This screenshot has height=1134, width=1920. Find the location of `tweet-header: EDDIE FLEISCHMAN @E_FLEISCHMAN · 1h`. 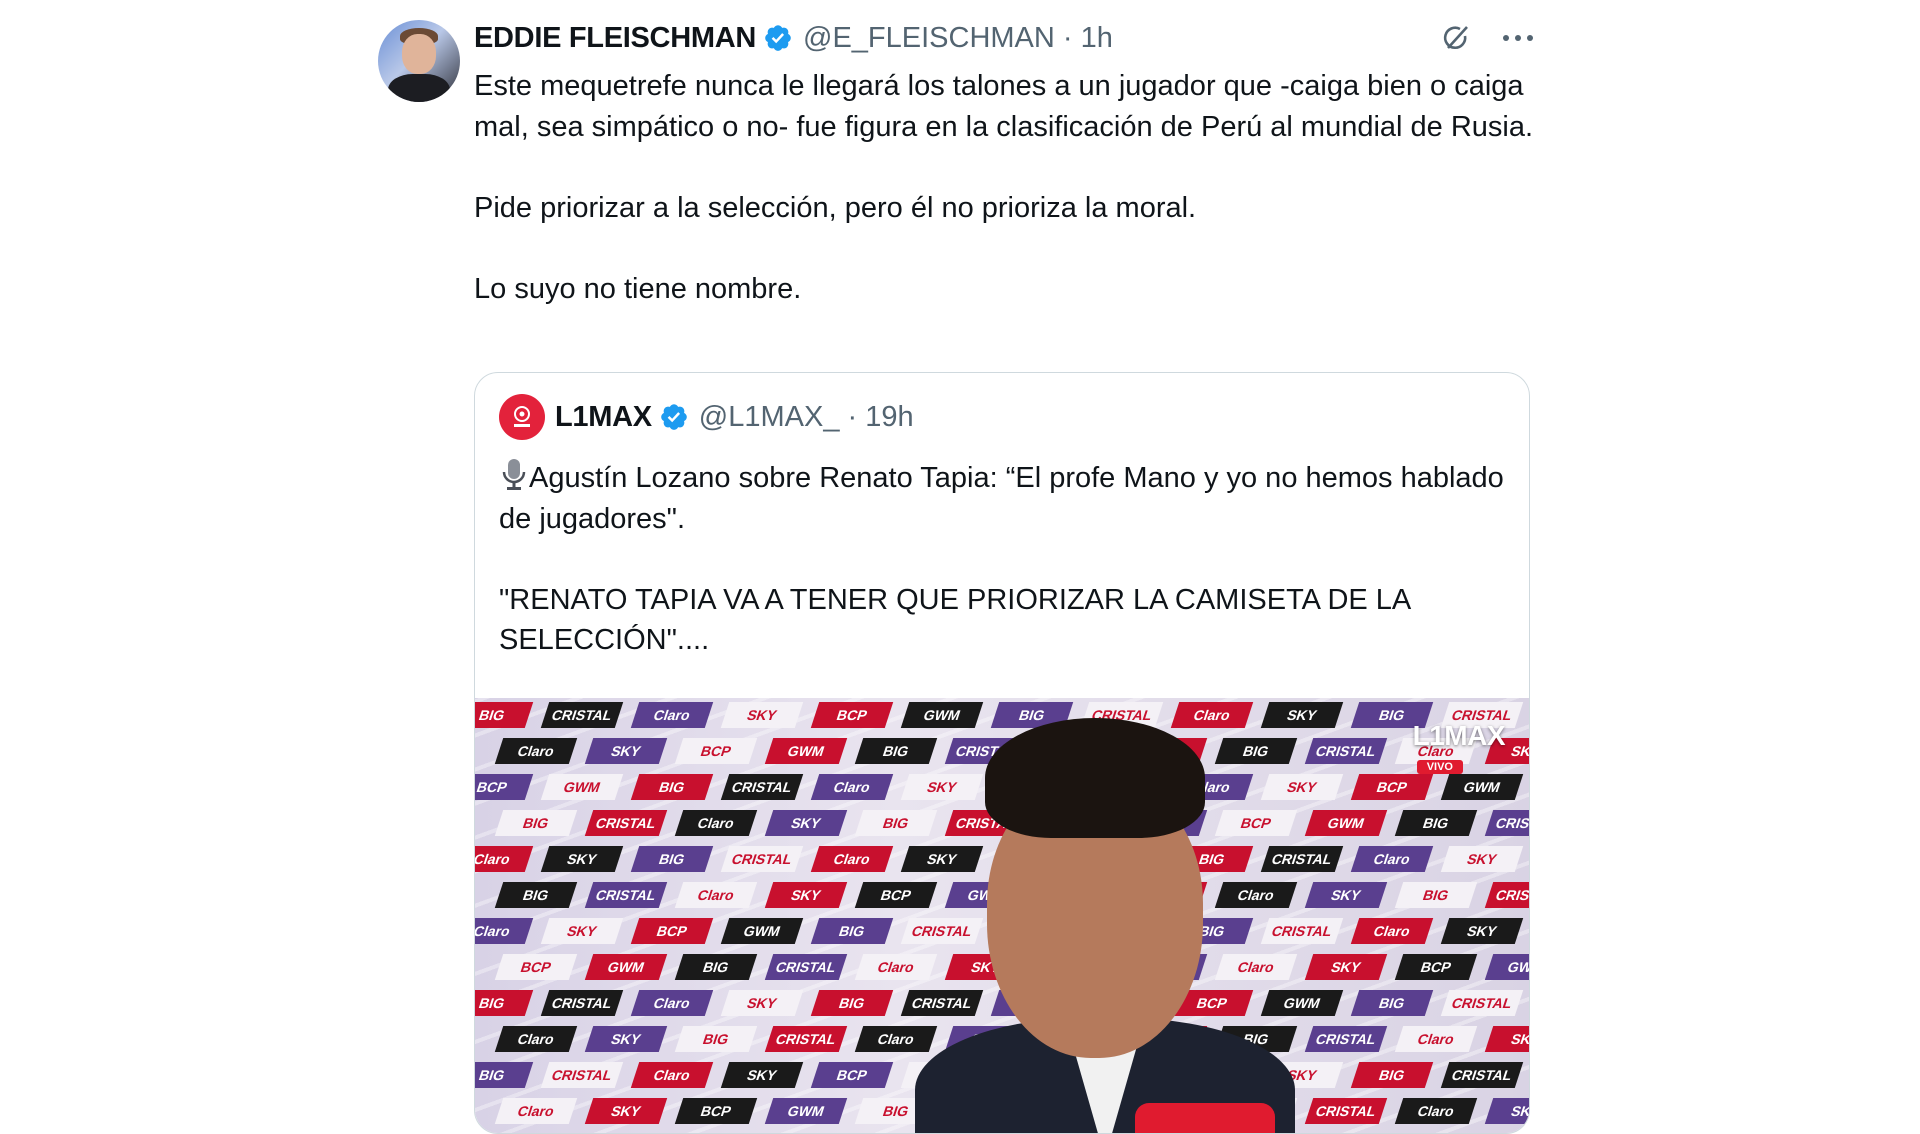

tweet-header: EDDIE FLEISCHMAN @E_FLEISCHMAN · 1h is located at coordinates (1005, 38).